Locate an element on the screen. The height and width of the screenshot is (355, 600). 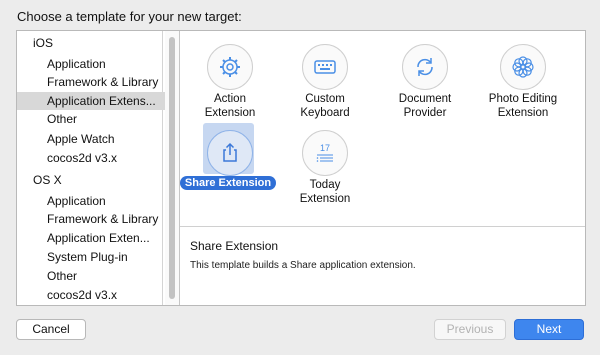
template-today-extension: 17 Today Extension is located at coordinates (325, 167).